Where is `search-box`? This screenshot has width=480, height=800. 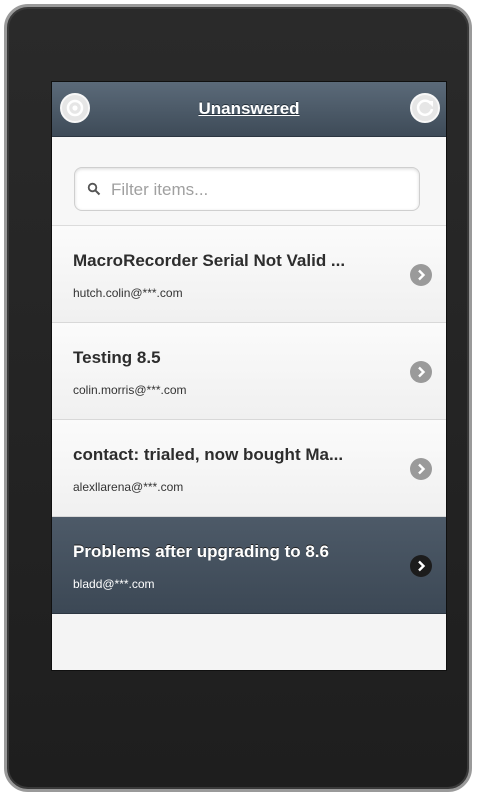
search-box is located at coordinates (247, 189).